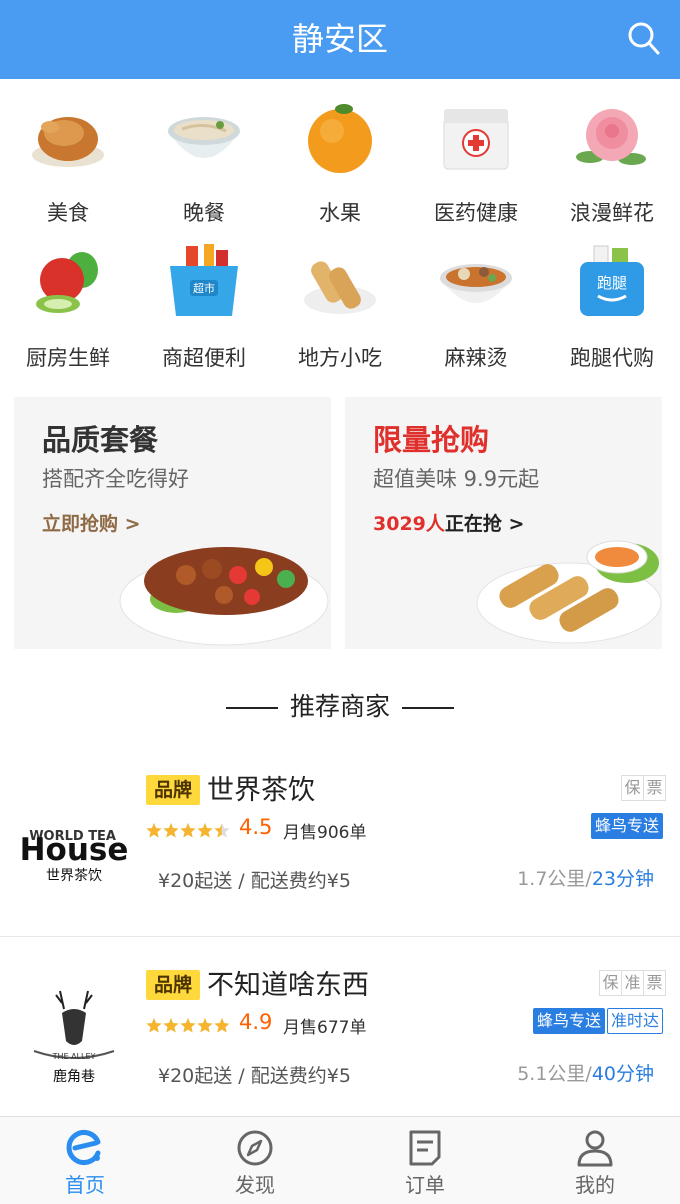 This screenshot has height=1204, width=680. What do you see at coordinates (476, 312) in the screenshot?
I see `category-malatang: 麻辣烫` at bounding box center [476, 312].